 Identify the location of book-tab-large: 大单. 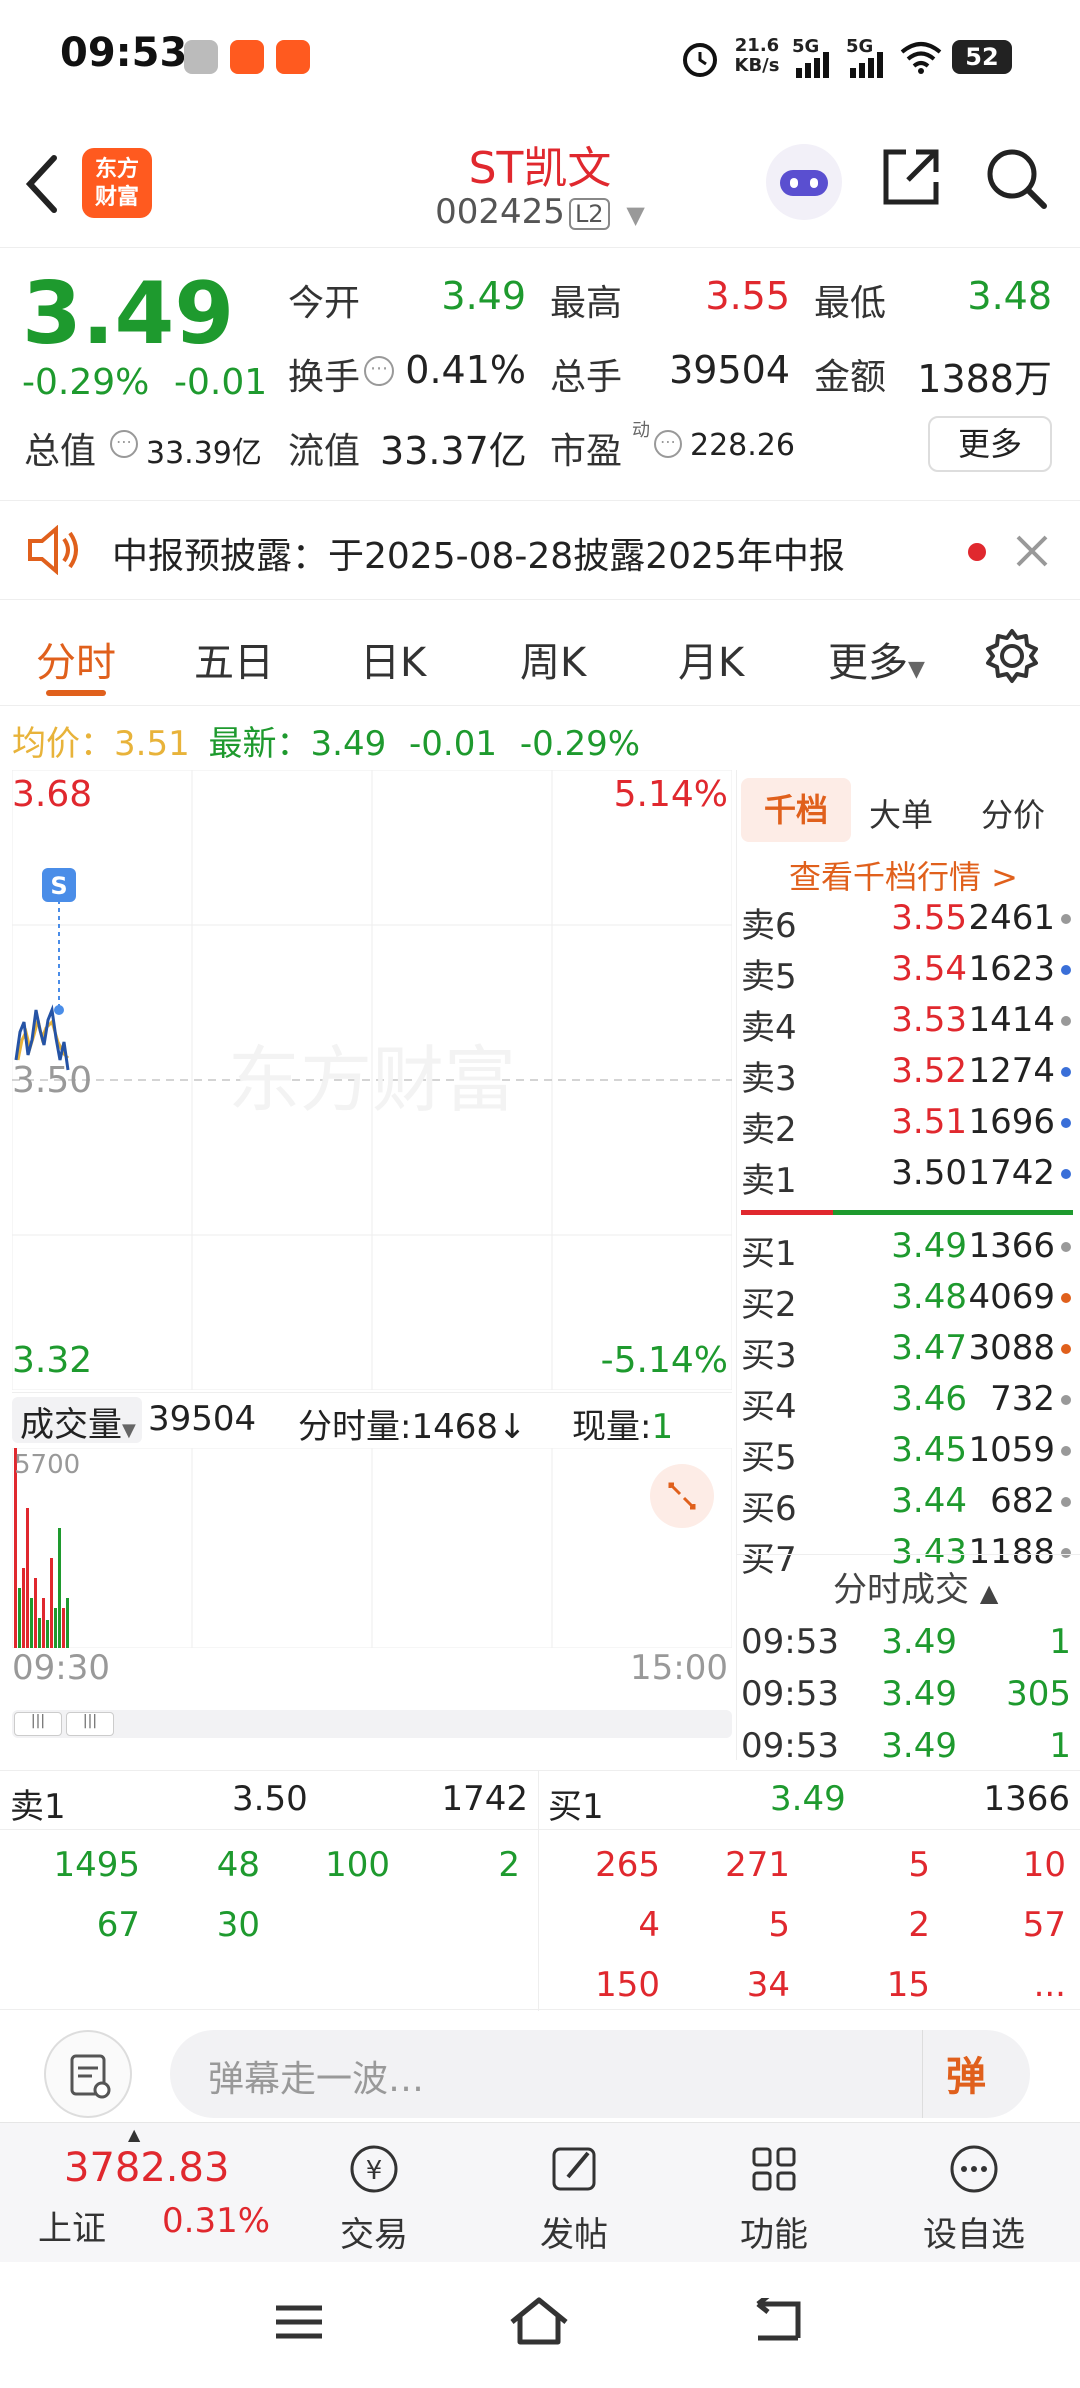
(901, 813).